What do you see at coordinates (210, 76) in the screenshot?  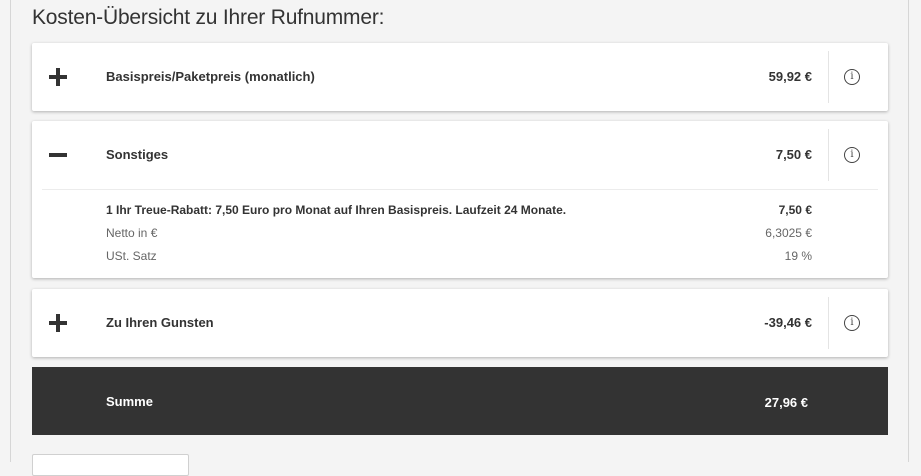 I see `cost-row-label: Basispreis/Paketpreis (monatlich)` at bounding box center [210, 76].